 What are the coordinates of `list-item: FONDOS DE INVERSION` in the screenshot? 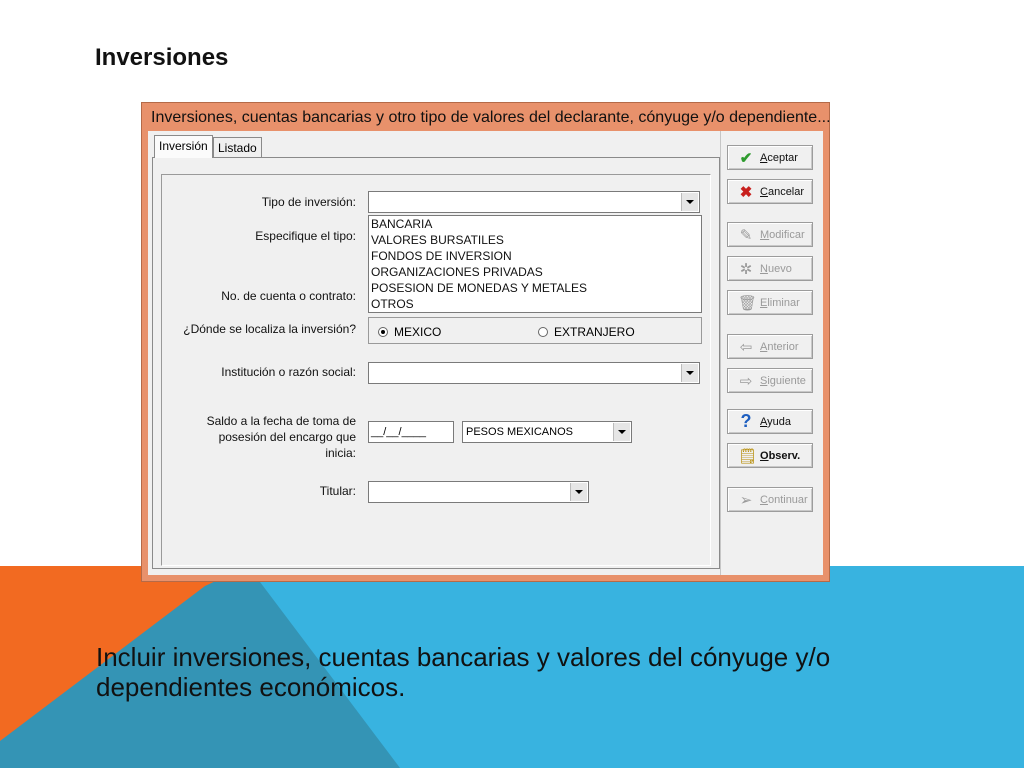 It's located at (535, 256).